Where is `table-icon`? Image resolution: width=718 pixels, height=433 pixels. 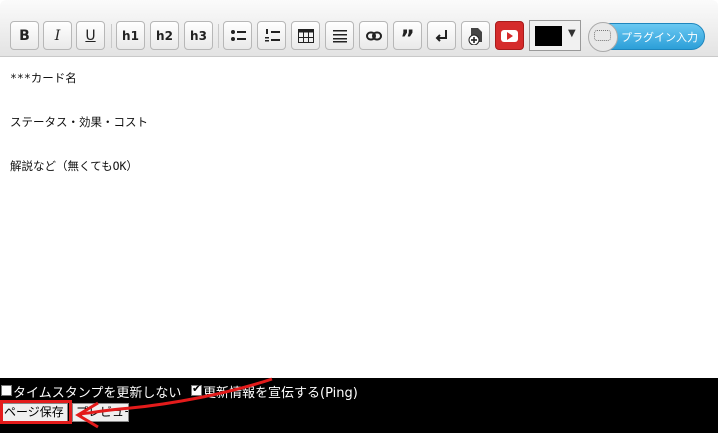 table-icon is located at coordinates (305, 35).